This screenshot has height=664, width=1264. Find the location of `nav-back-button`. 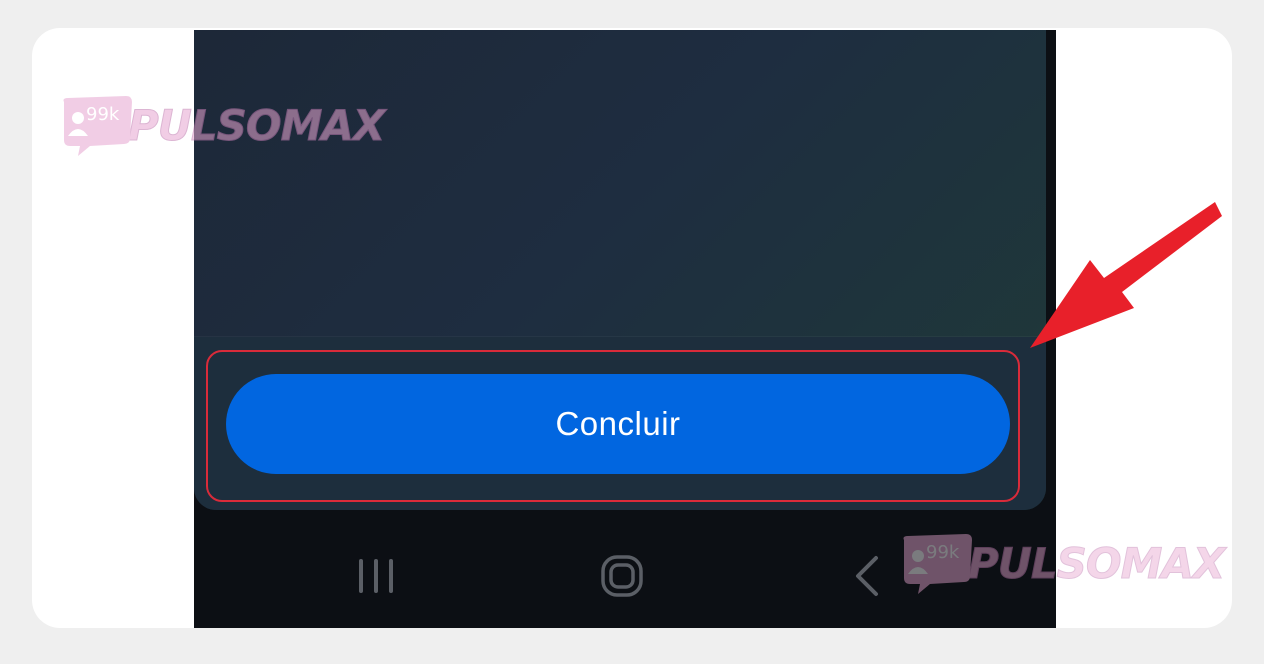

nav-back-button is located at coordinates (868, 576).